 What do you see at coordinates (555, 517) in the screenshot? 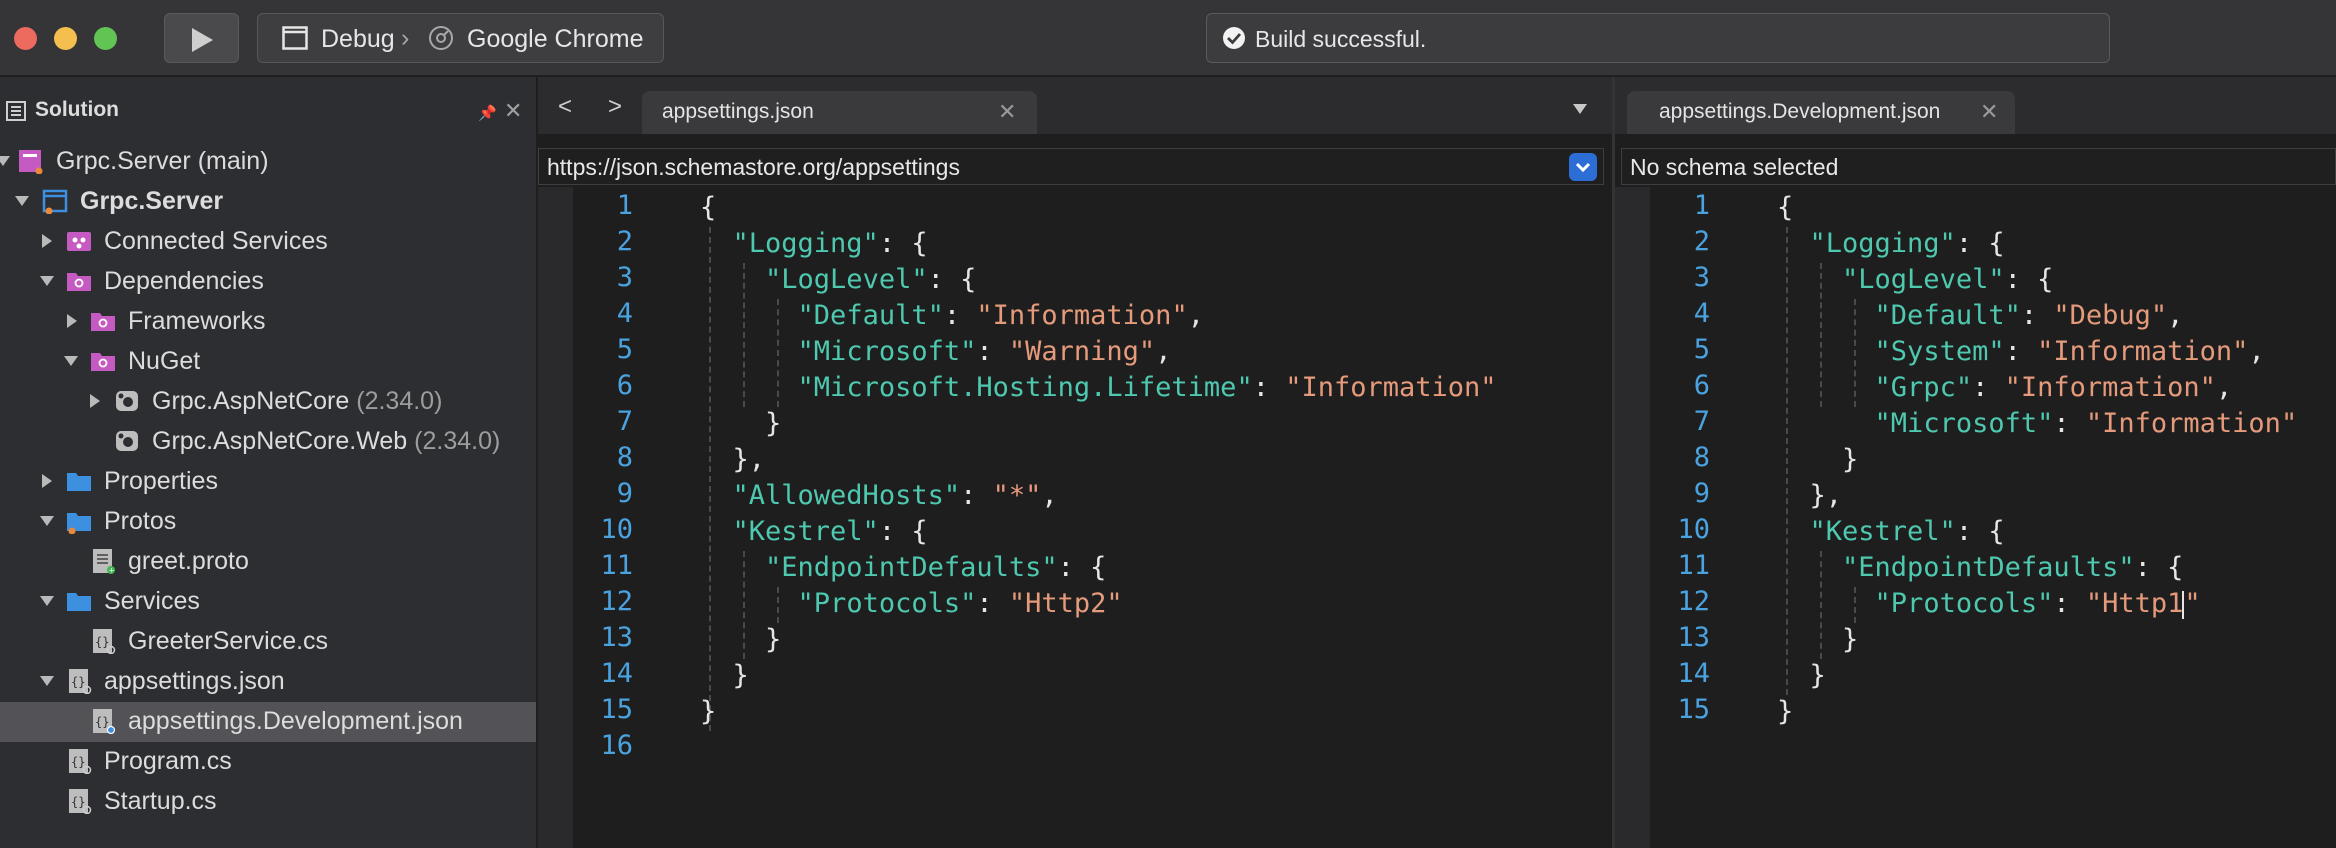
I see `left-gutter` at bounding box center [555, 517].